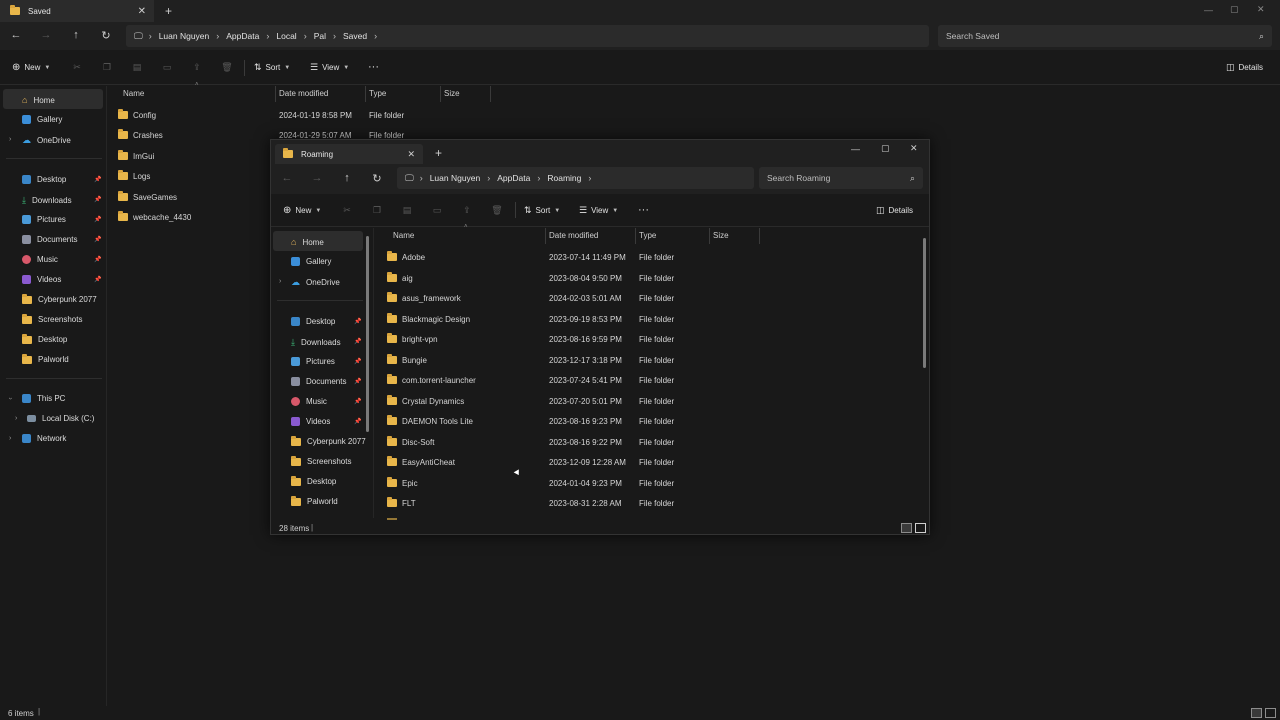  Describe the element at coordinates (80, 155) in the screenshot. I see `file-row: ImGui` at that location.